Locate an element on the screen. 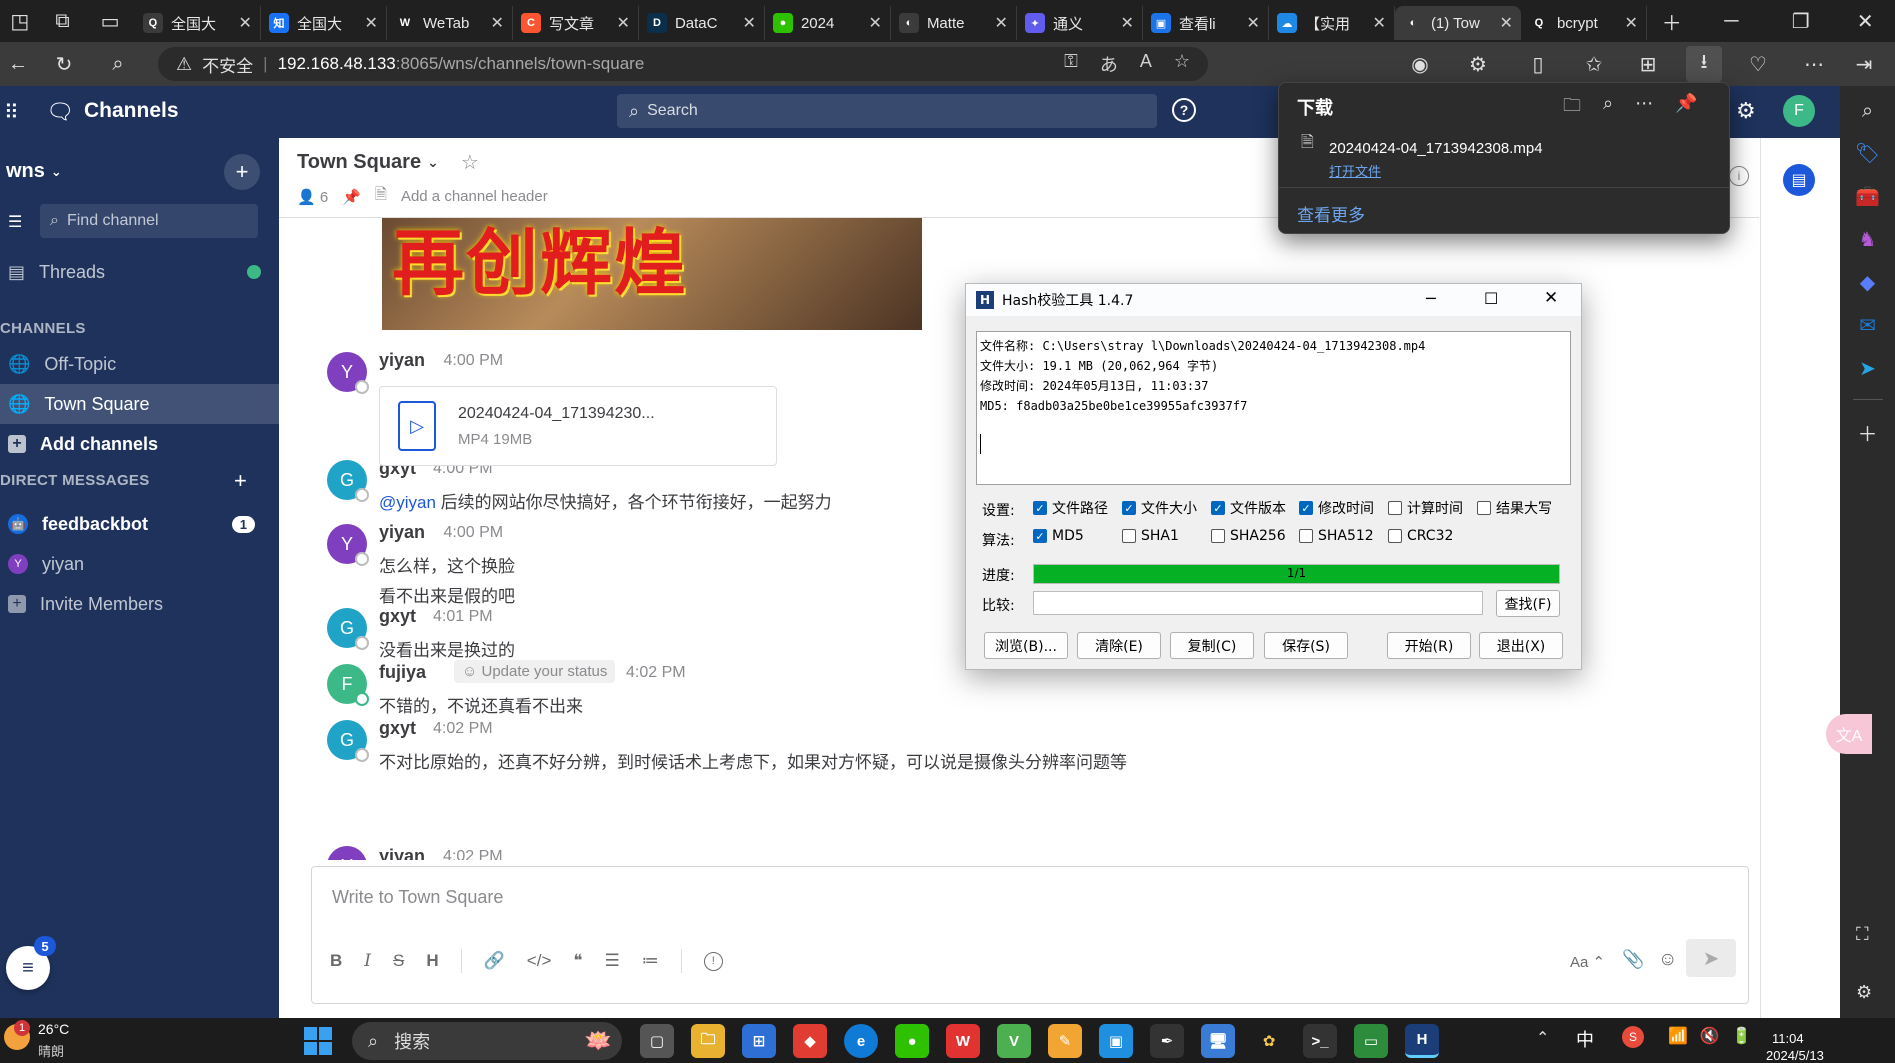 This screenshot has height=1063, width=1895. checkbox-algorithm: SHA256 is located at coordinates (1248, 536).